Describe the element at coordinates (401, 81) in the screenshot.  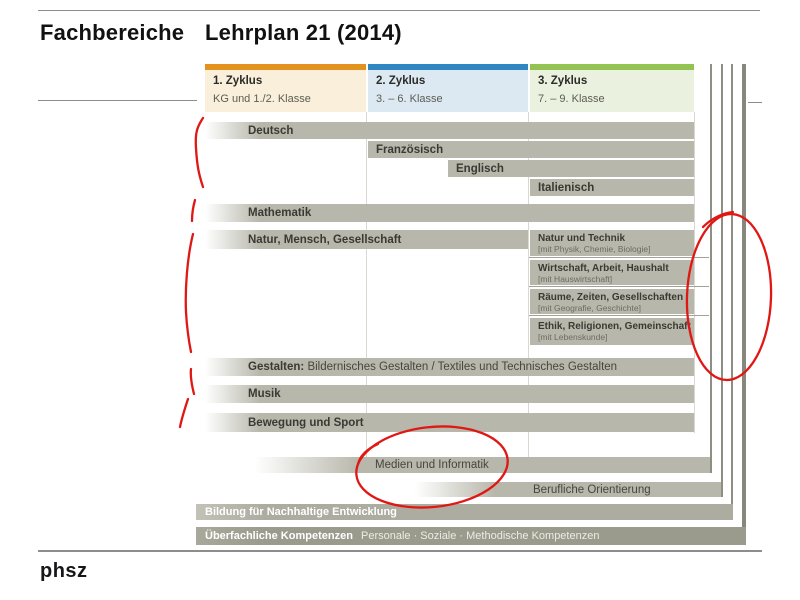
I see `cycle2-label: 2. Zyklus` at that location.